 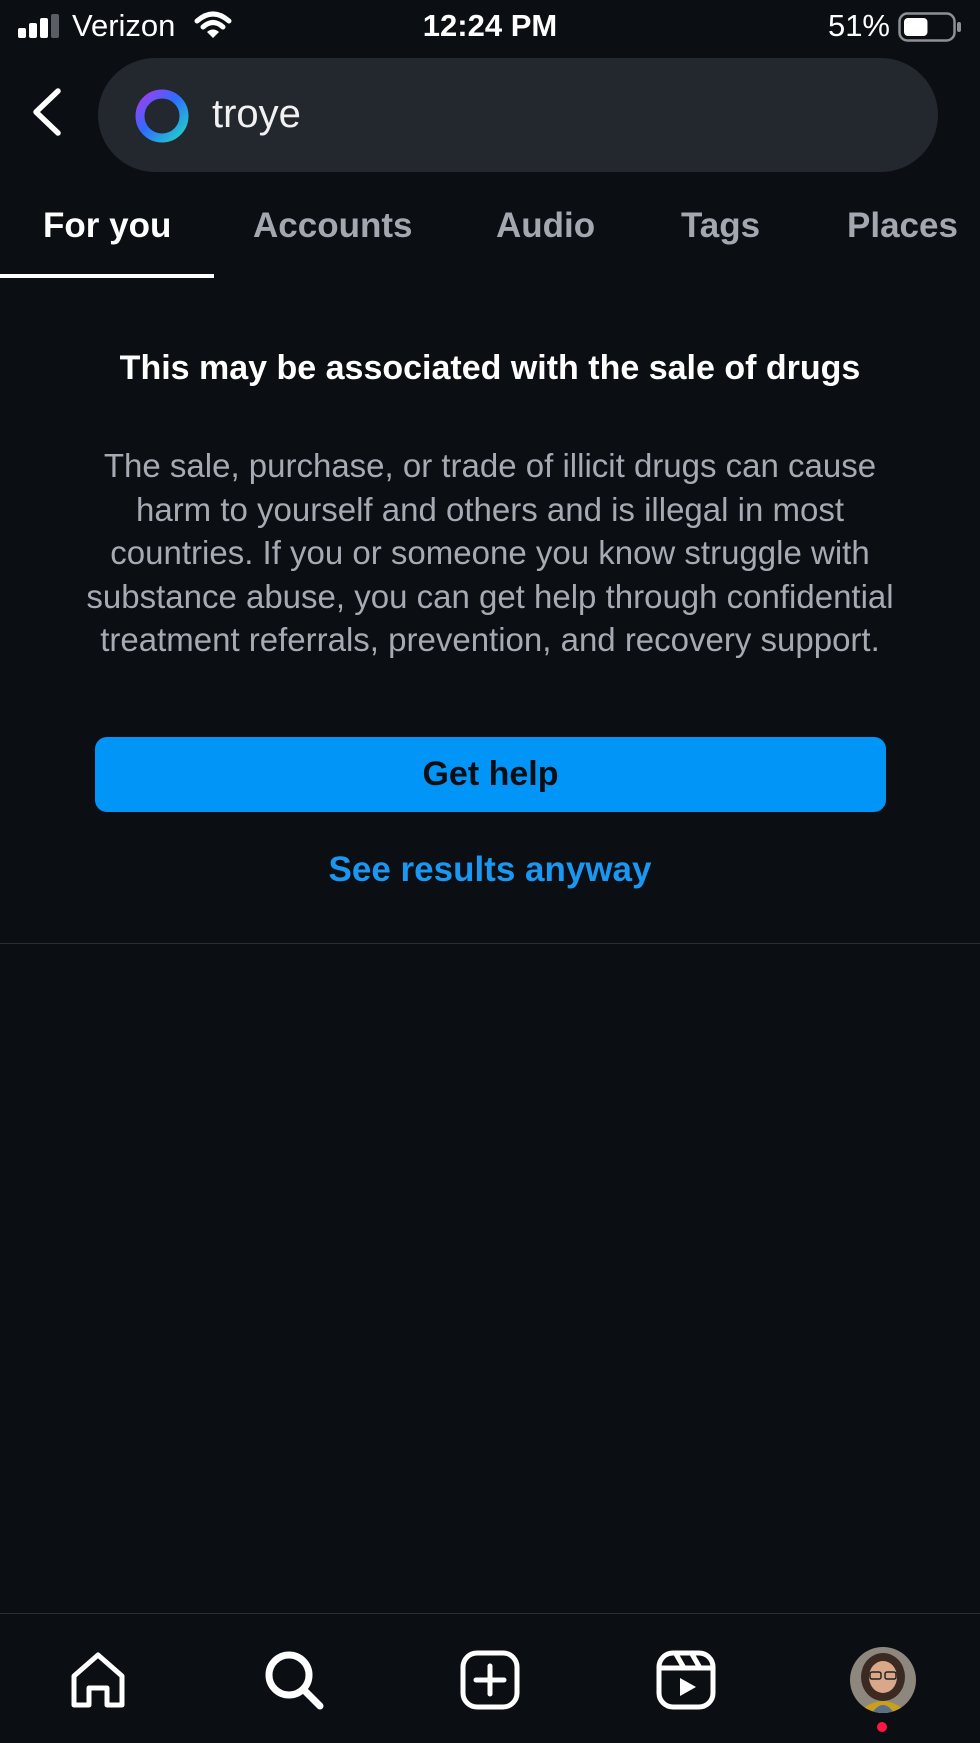 I want to click on get-help-button: Get help, so click(x=490, y=774).